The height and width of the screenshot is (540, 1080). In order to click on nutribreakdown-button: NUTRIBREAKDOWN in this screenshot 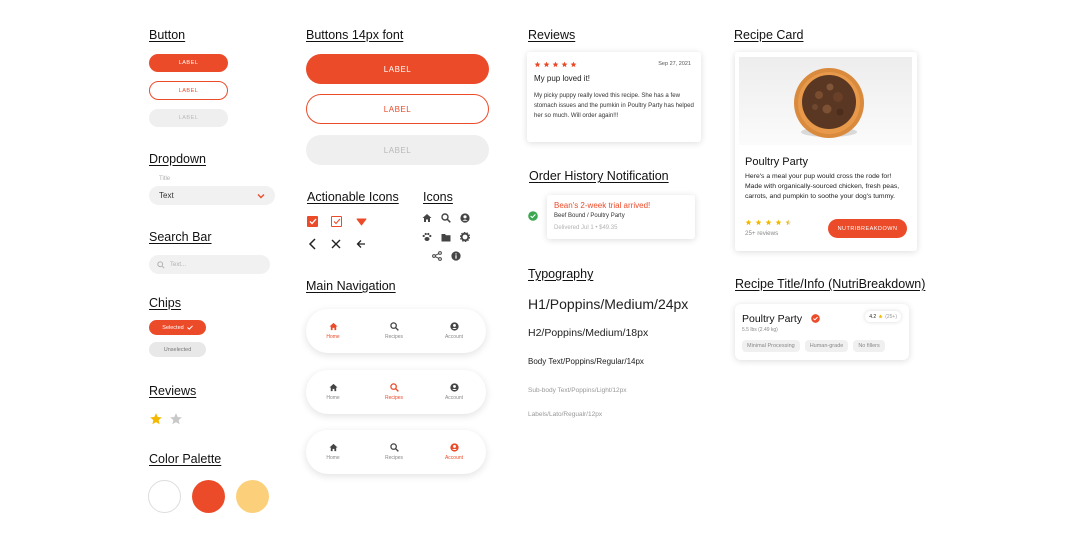, I will do `click(867, 228)`.